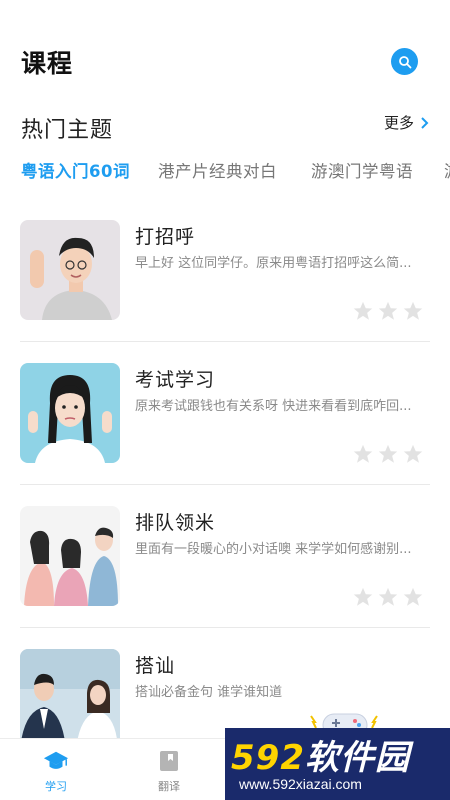 The height and width of the screenshot is (800, 450). I want to click on watermark-text: 软件园, so click(357, 758).